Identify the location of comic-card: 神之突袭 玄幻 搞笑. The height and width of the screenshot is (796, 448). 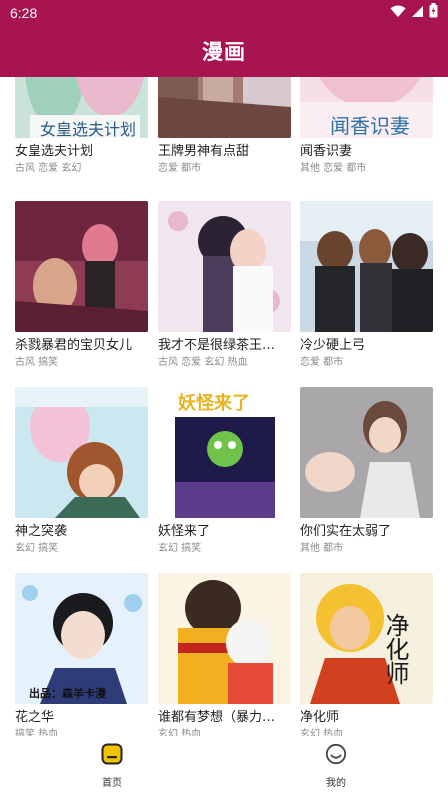
(81, 471).